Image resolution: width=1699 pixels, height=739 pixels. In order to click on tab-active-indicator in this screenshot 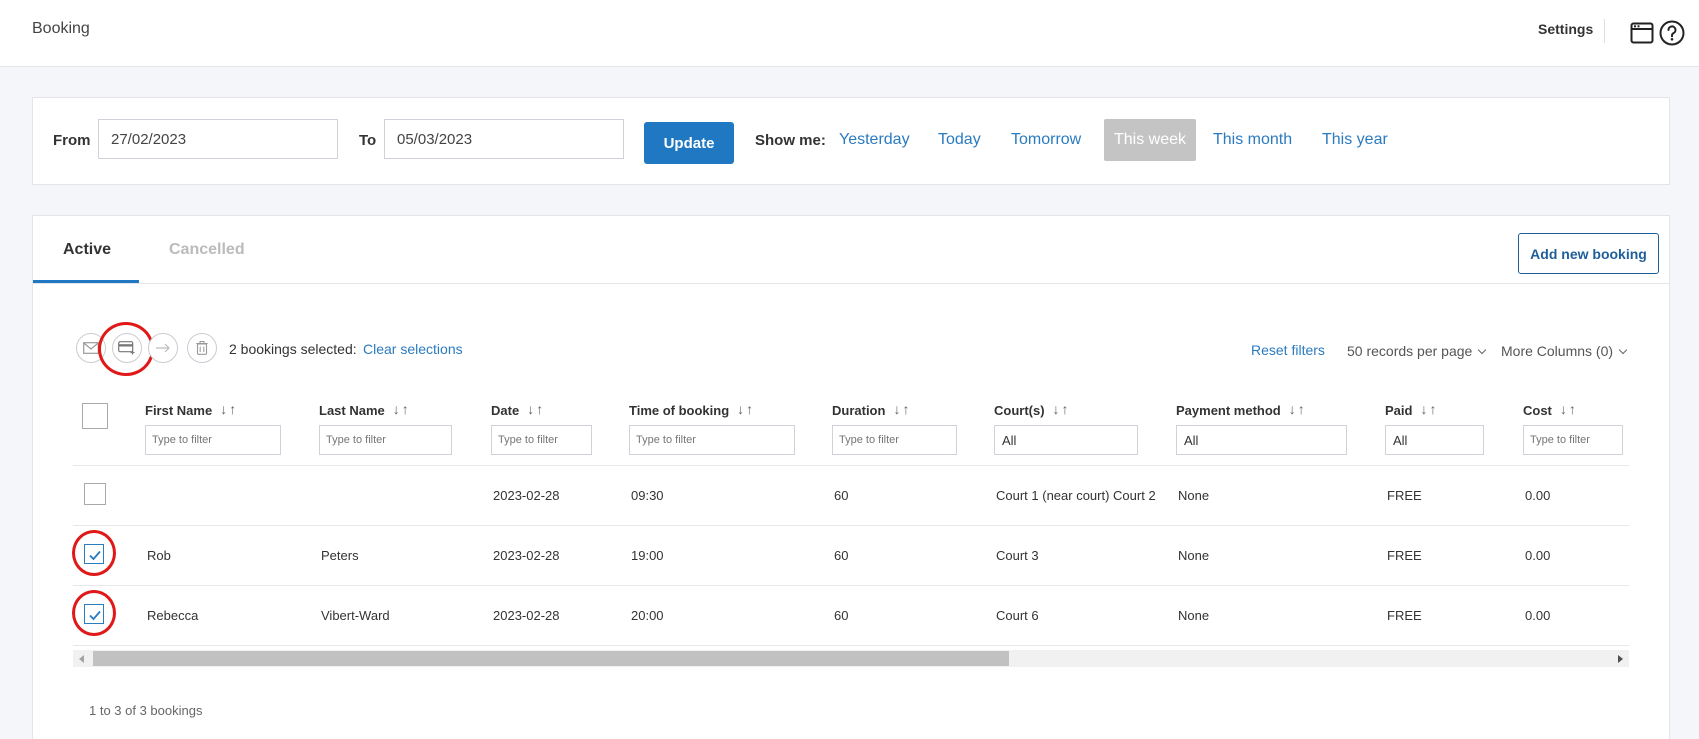, I will do `click(86, 281)`.